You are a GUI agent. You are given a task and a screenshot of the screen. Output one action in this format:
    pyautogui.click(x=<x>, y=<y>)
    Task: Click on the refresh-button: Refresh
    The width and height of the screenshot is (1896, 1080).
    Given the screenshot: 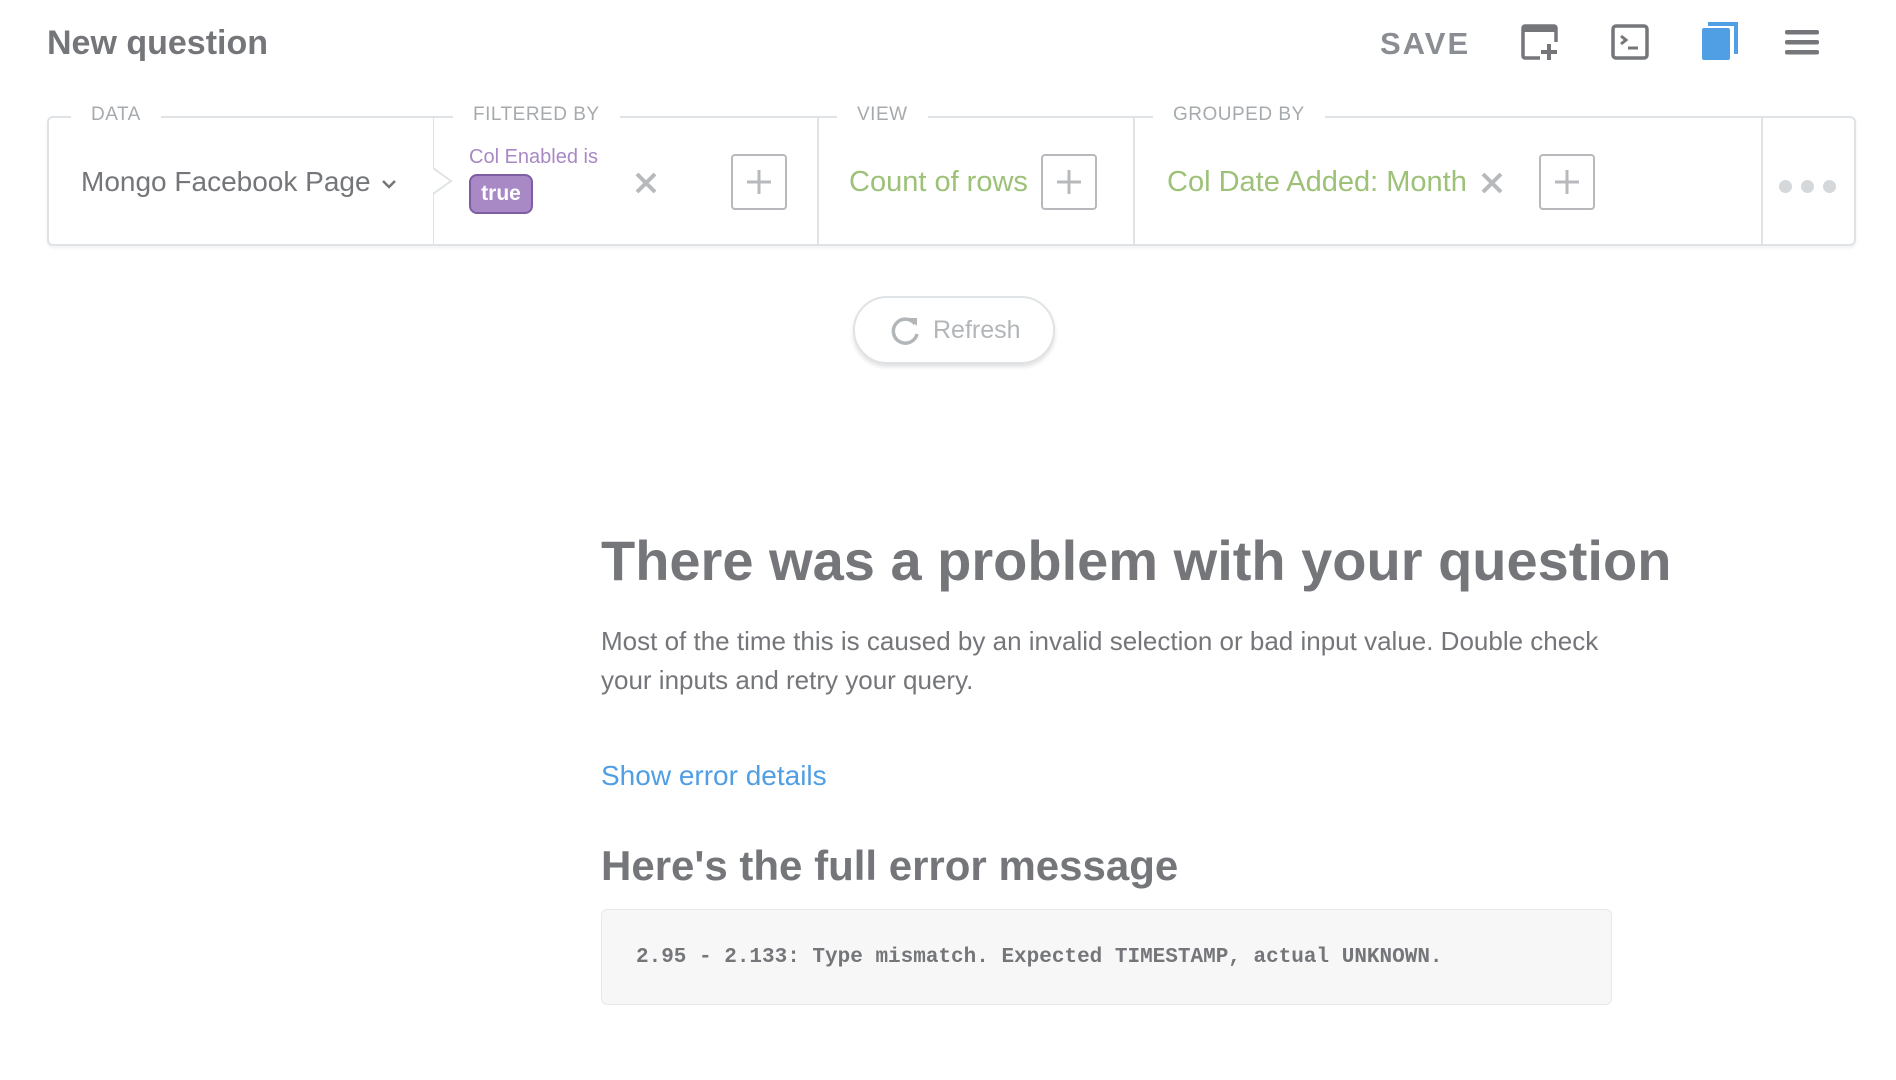 What is the action you would take?
    pyautogui.click(x=954, y=330)
    